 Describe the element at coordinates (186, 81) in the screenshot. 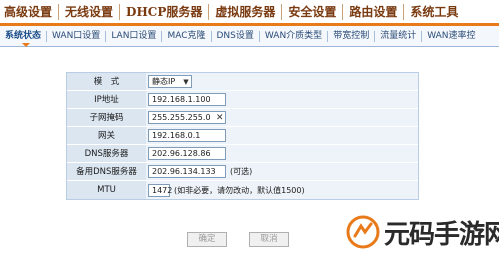

I see `chevron-down-icon: ▼` at that location.